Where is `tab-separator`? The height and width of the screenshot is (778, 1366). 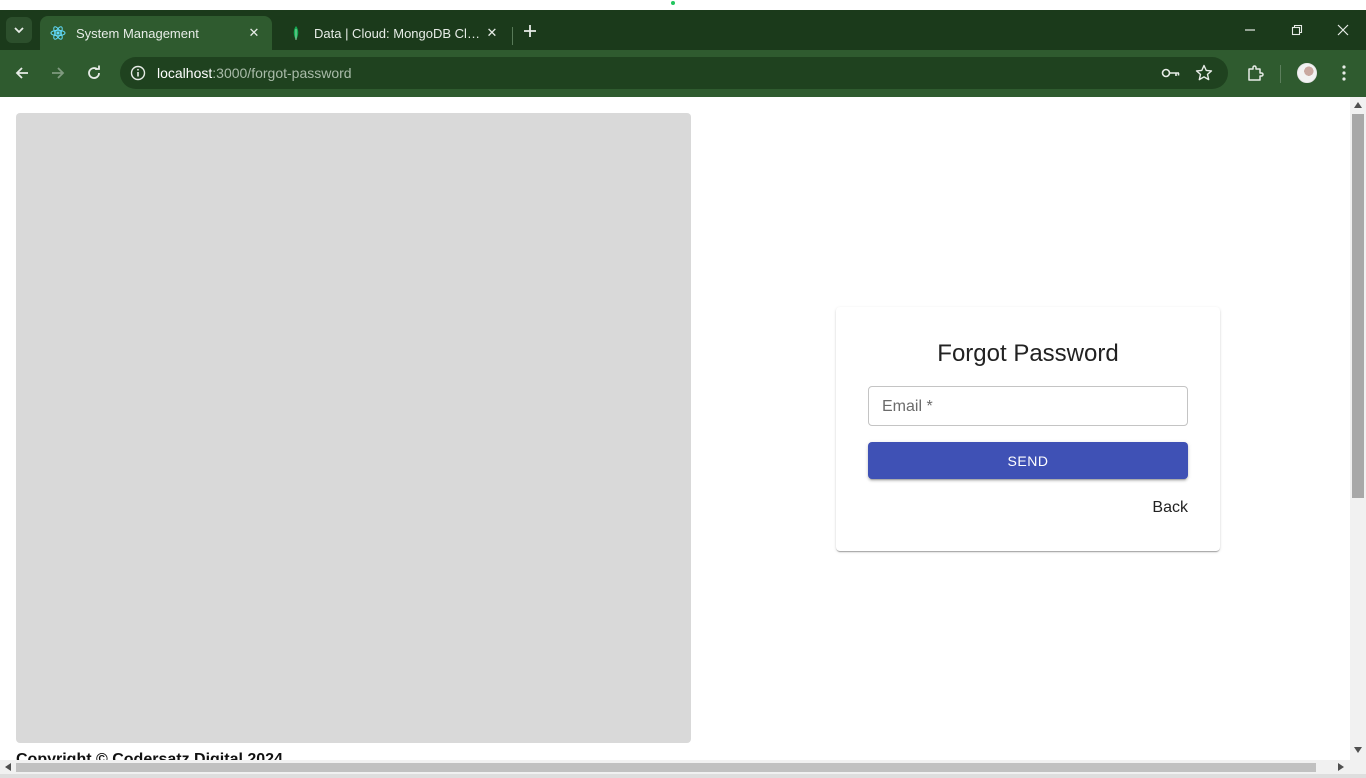
tab-separator is located at coordinates (512, 36).